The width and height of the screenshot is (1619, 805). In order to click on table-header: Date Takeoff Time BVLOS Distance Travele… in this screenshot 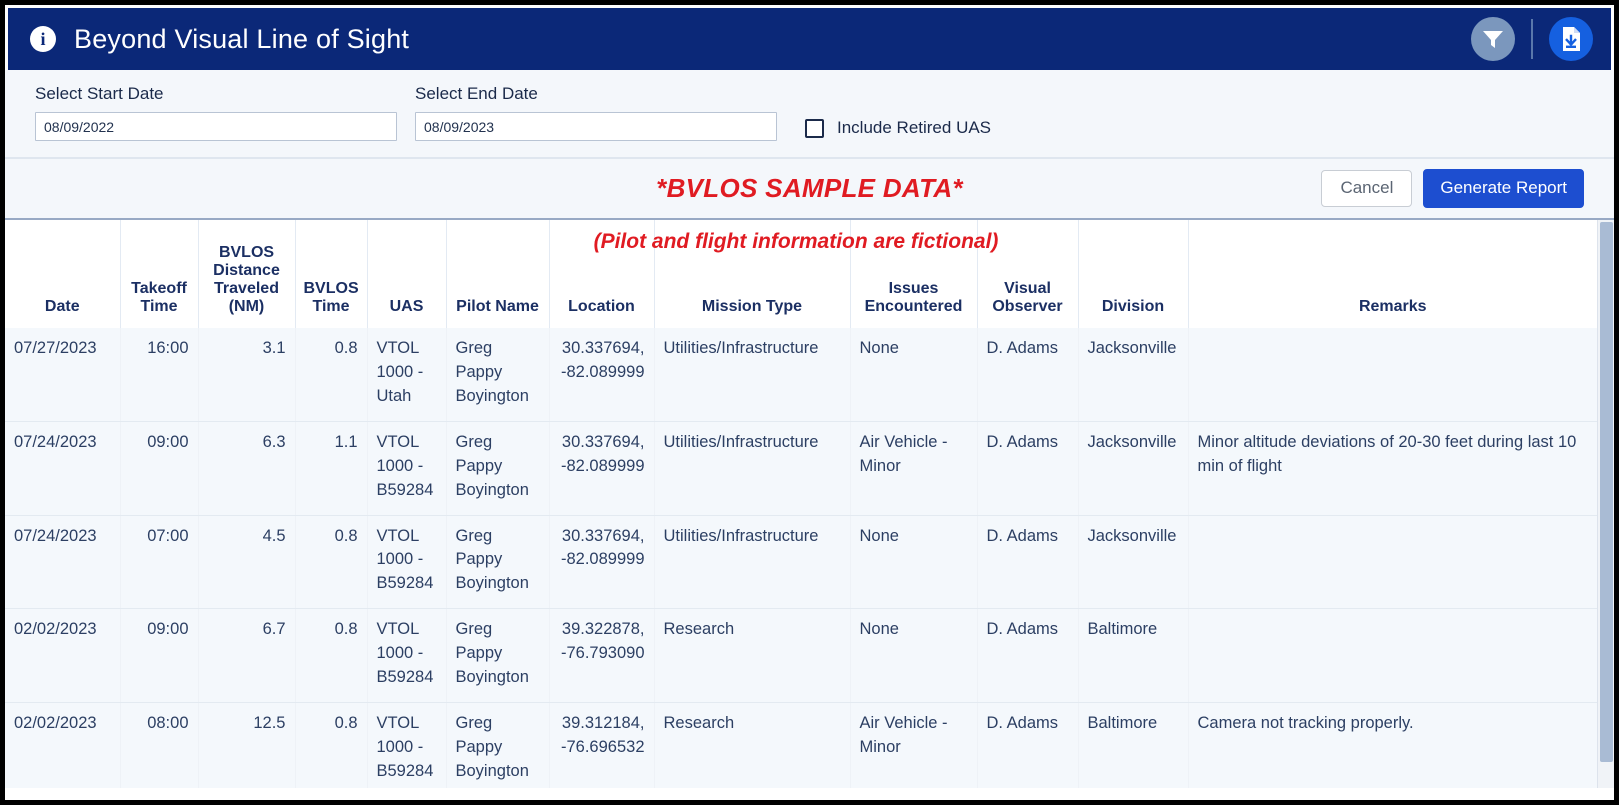, I will do `click(801, 274)`.